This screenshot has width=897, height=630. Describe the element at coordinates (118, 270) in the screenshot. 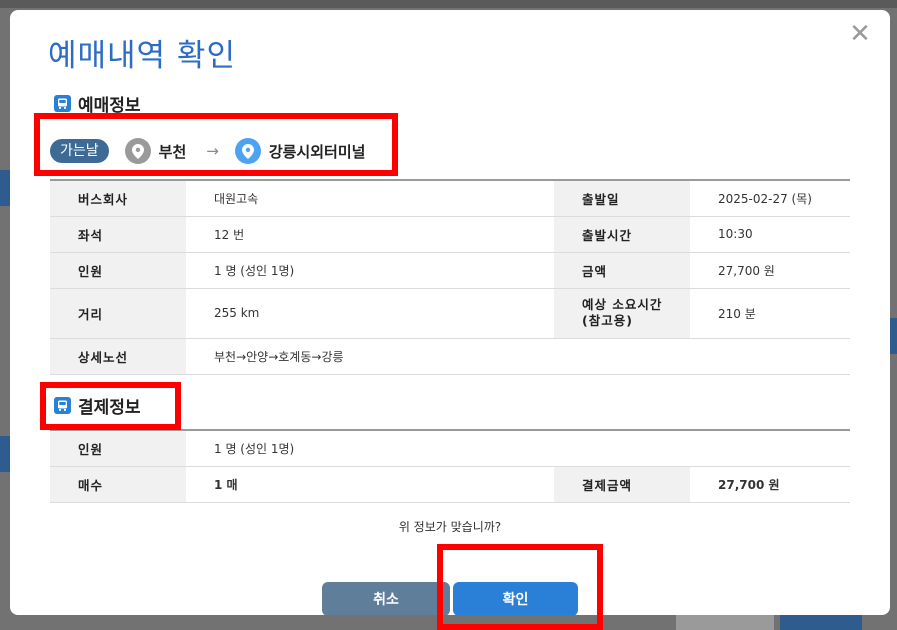

I see `passengers-label: 인원` at that location.